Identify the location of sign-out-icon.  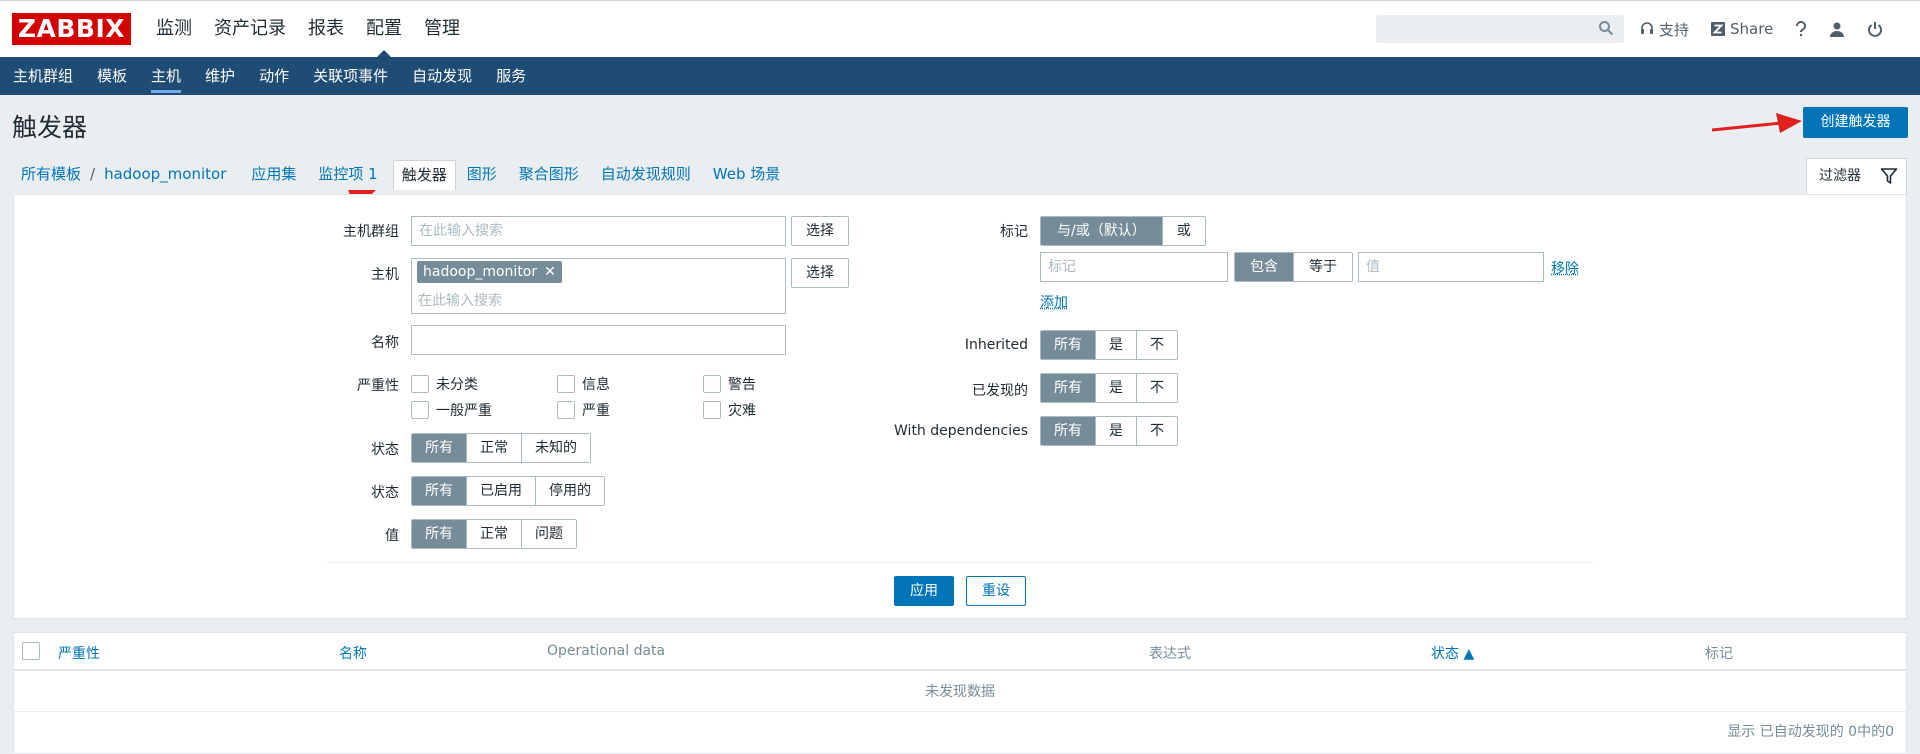
(1875, 29).